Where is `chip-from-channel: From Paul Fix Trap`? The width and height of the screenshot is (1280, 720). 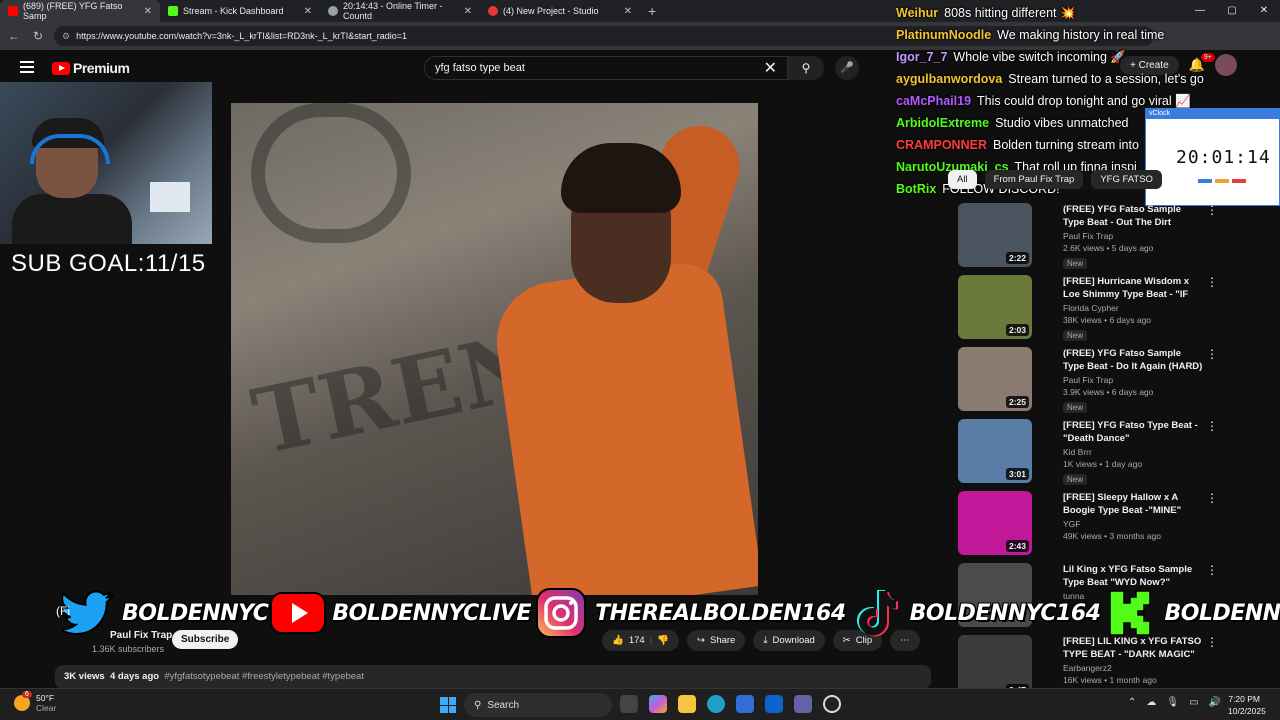
chip-from-channel: From Paul Fix Trap is located at coordinates (1034, 179).